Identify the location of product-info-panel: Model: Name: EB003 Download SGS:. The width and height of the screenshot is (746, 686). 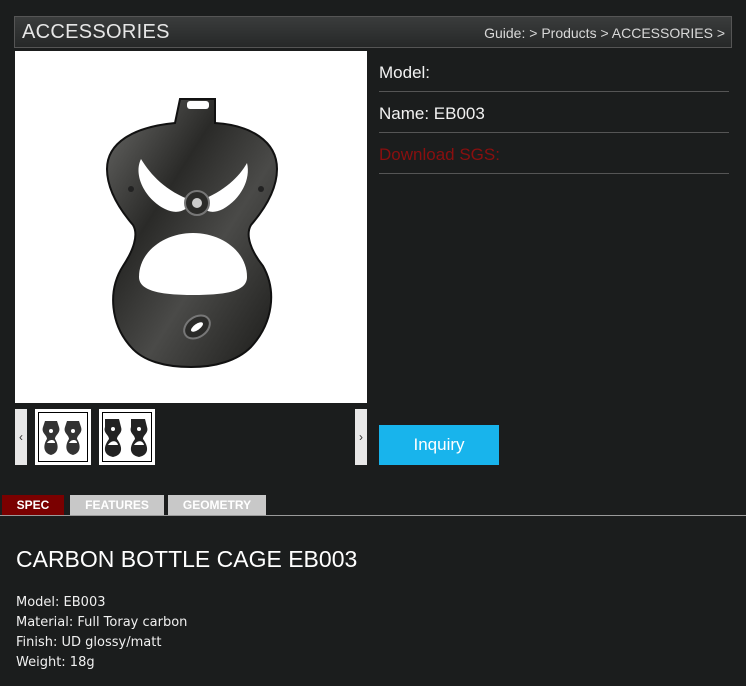
(554, 112).